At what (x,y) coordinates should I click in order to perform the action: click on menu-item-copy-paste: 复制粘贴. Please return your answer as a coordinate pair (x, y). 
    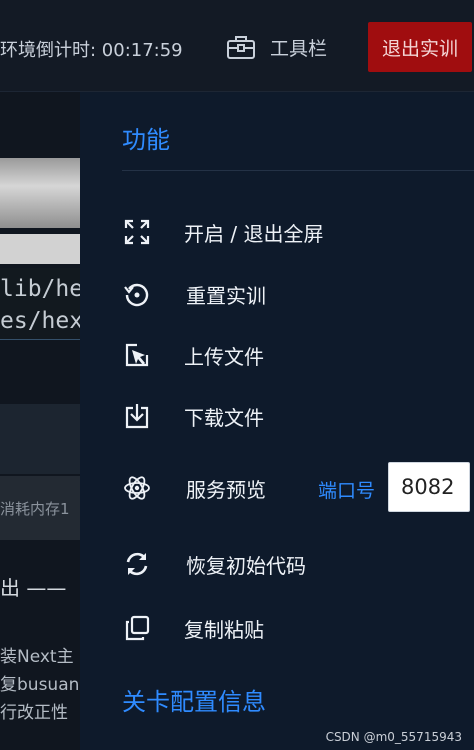
    Looking at the image, I should click on (272, 628).